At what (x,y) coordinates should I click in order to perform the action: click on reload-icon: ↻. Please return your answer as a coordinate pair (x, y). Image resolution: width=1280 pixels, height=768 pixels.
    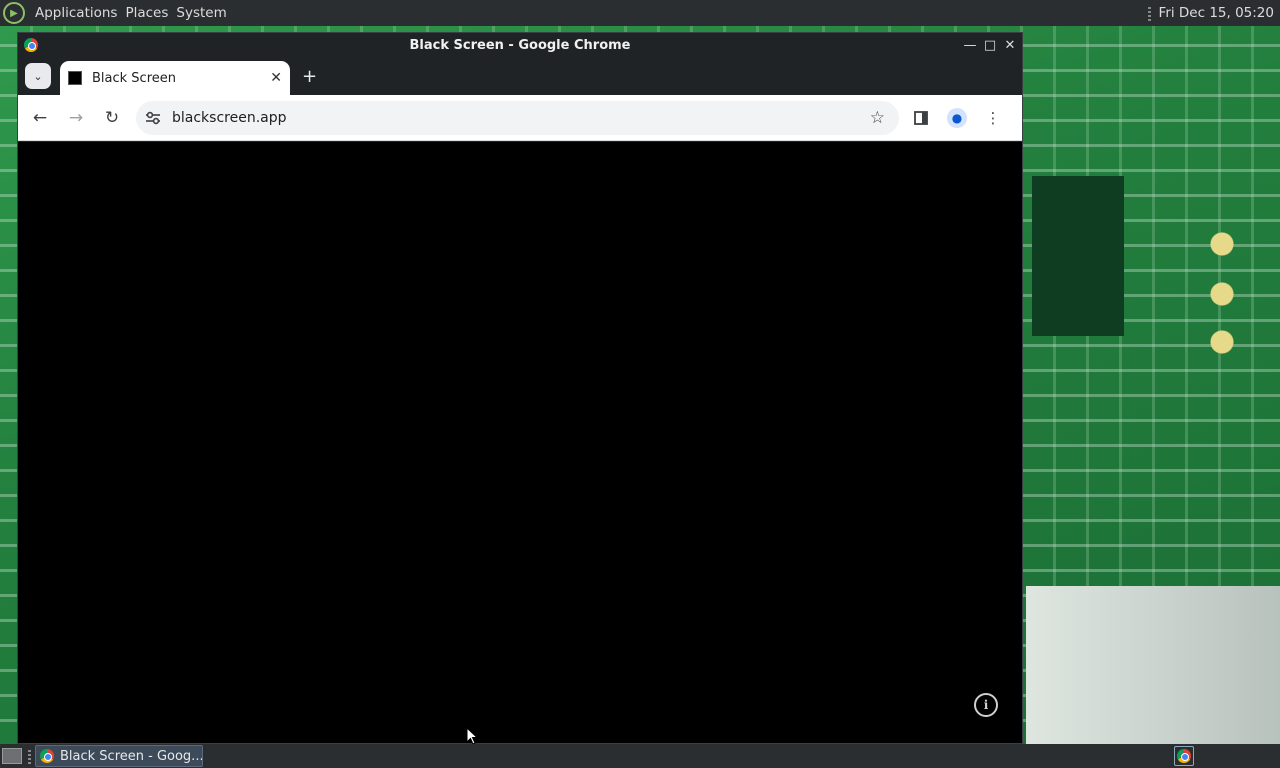
    Looking at the image, I should click on (112, 118).